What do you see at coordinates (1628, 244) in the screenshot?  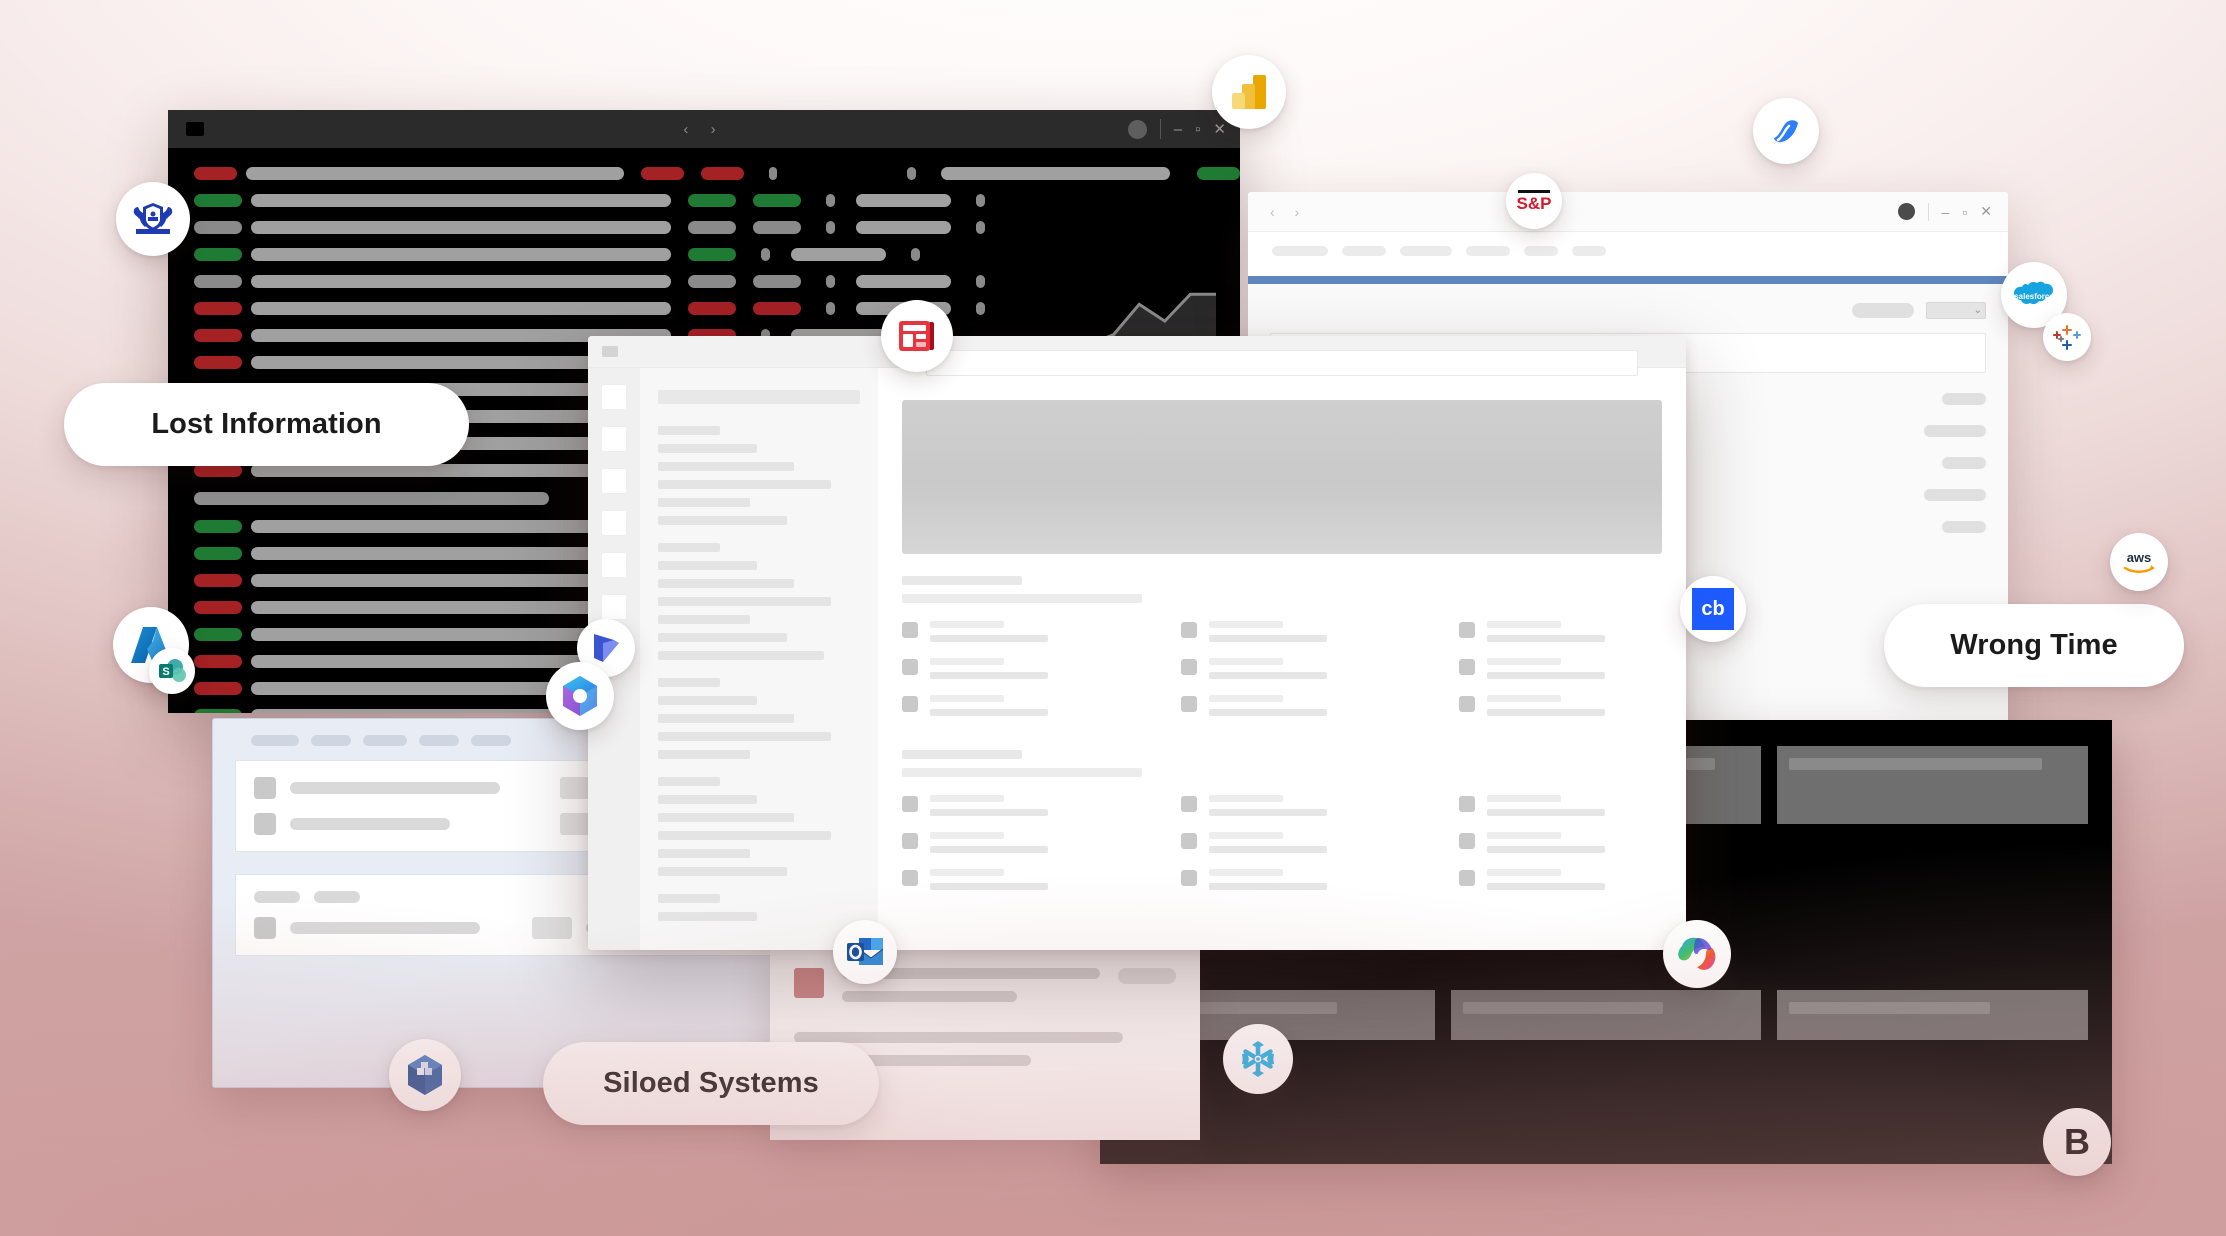 I see `records-tabbar` at bounding box center [1628, 244].